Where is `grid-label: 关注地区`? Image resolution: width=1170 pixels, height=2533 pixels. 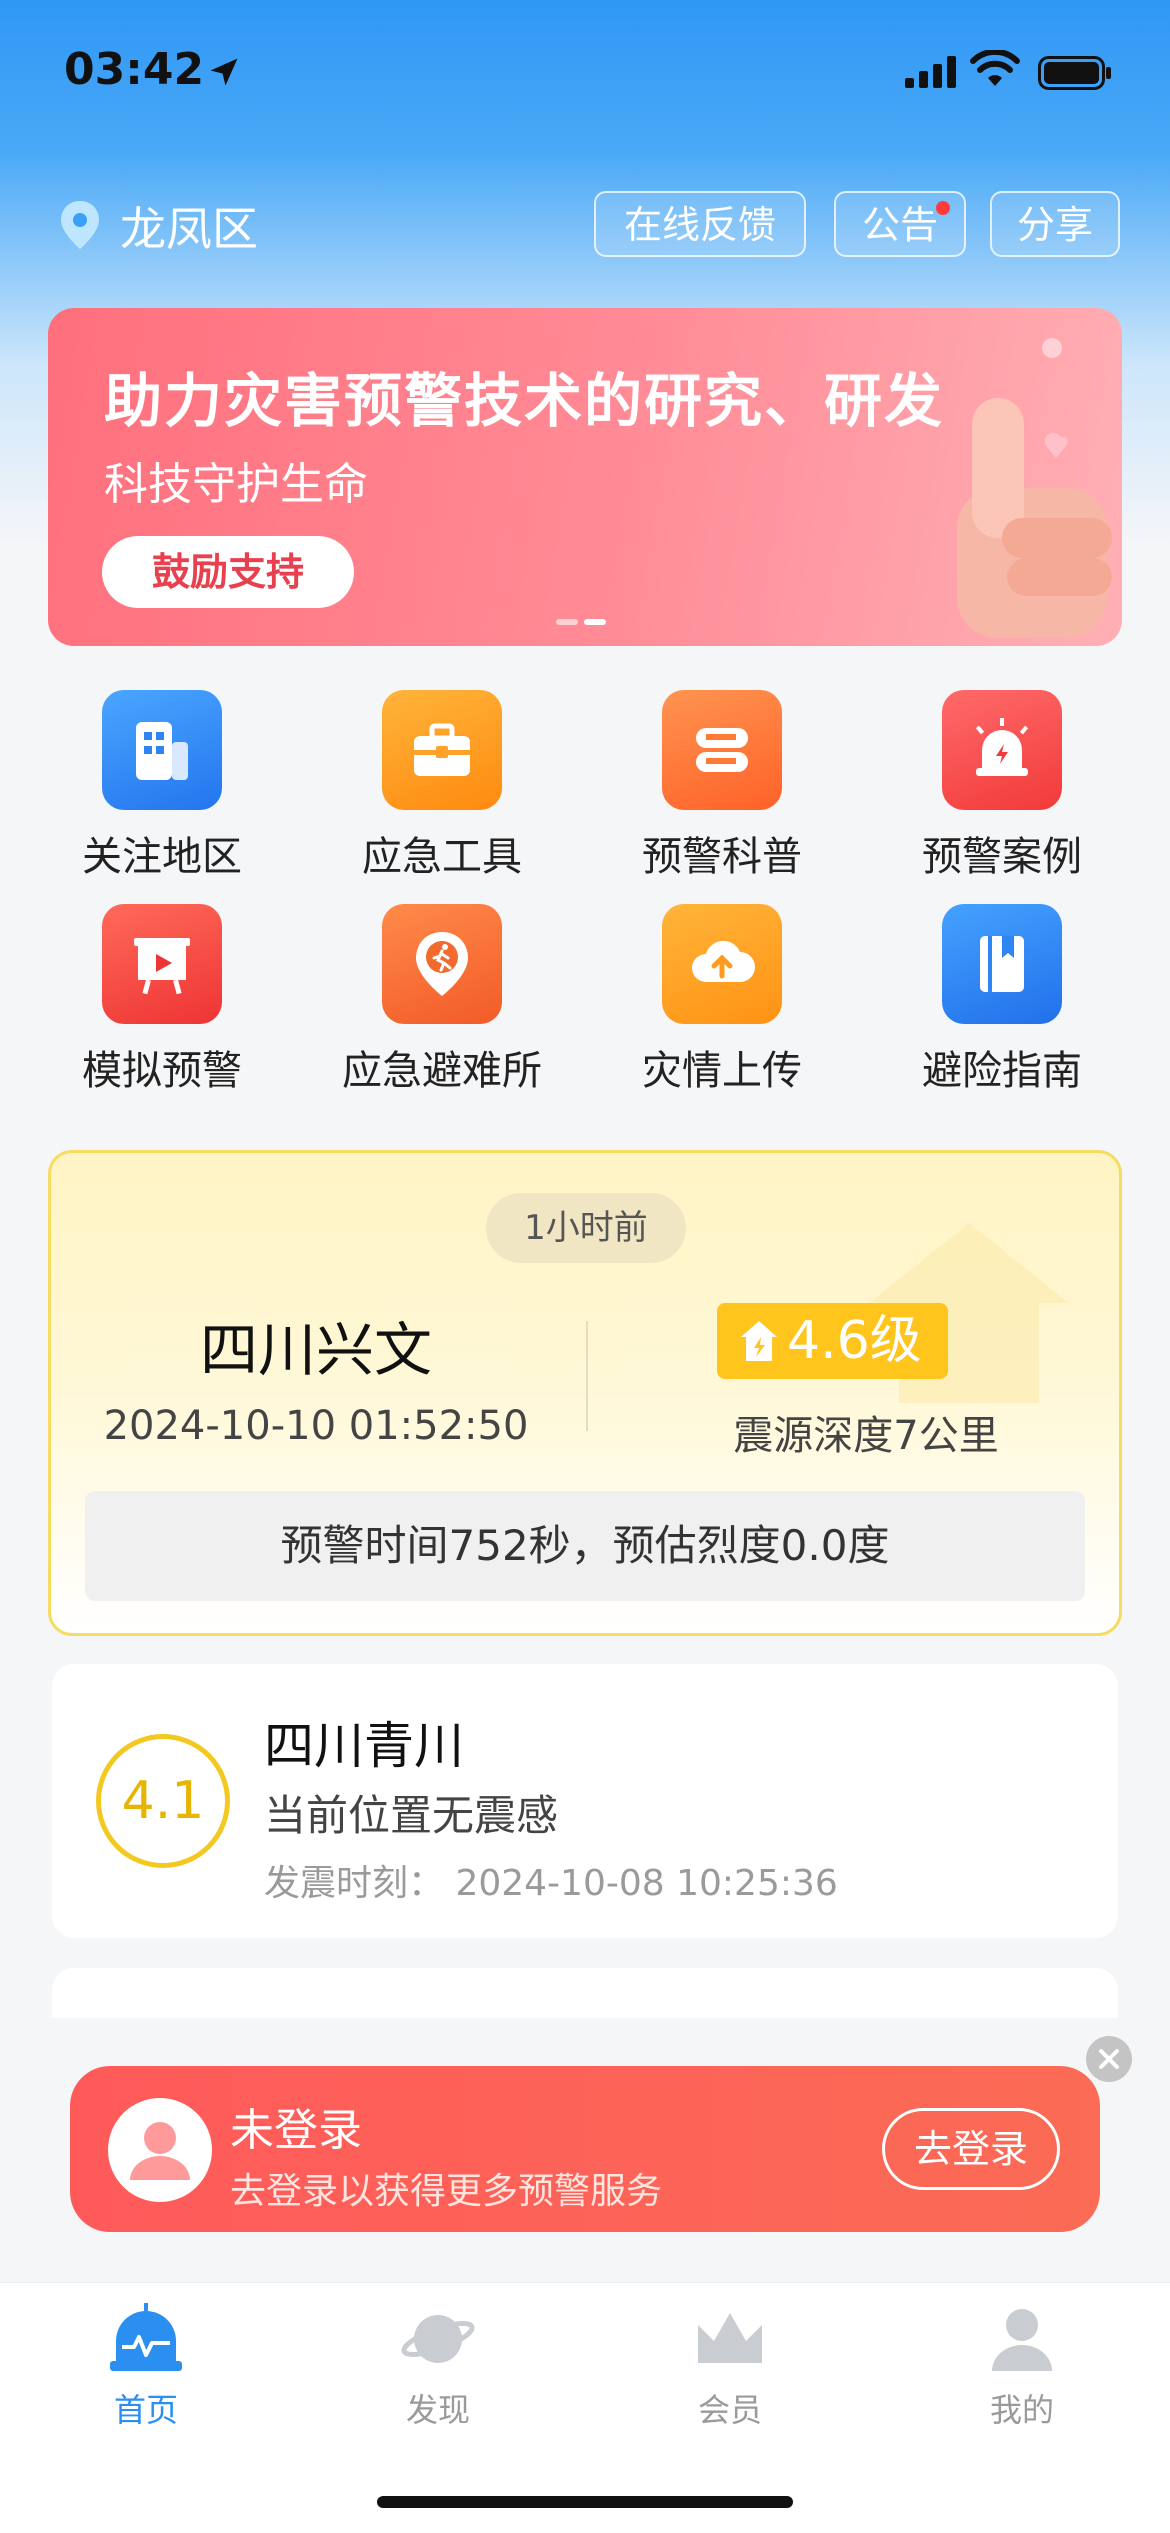
grid-label: 关注地区 is located at coordinates (162, 857).